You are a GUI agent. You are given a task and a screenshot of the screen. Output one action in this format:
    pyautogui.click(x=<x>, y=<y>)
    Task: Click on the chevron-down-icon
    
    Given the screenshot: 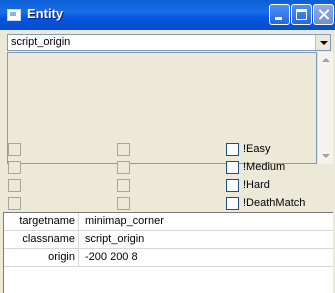 What is the action you would take?
    pyautogui.click(x=324, y=43)
    